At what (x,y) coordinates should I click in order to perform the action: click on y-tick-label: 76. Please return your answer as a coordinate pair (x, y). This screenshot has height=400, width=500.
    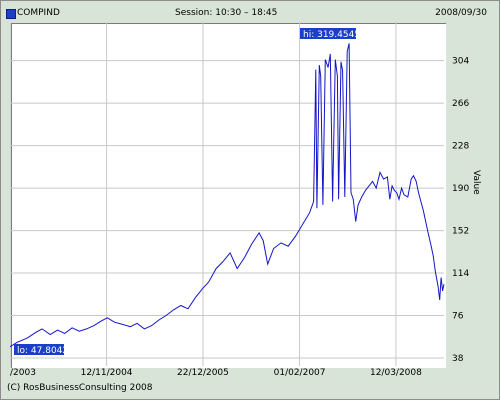
    Looking at the image, I should click on (458, 317).